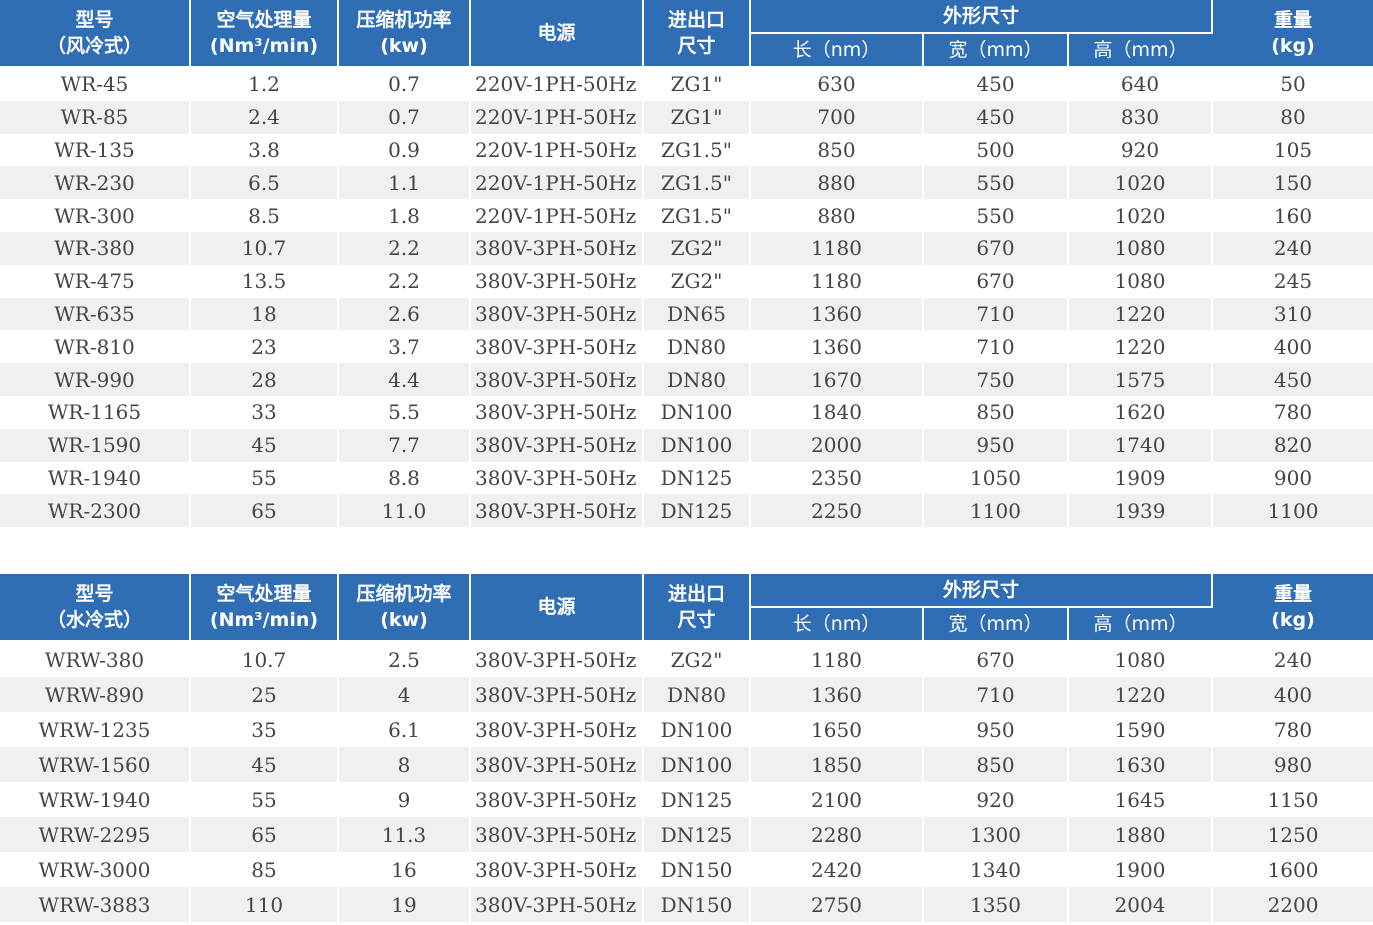 The image size is (1373, 925). What do you see at coordinates (996, 764) in the screenshot?
I see `cell-width: 850` at bounding box center [996, 764].